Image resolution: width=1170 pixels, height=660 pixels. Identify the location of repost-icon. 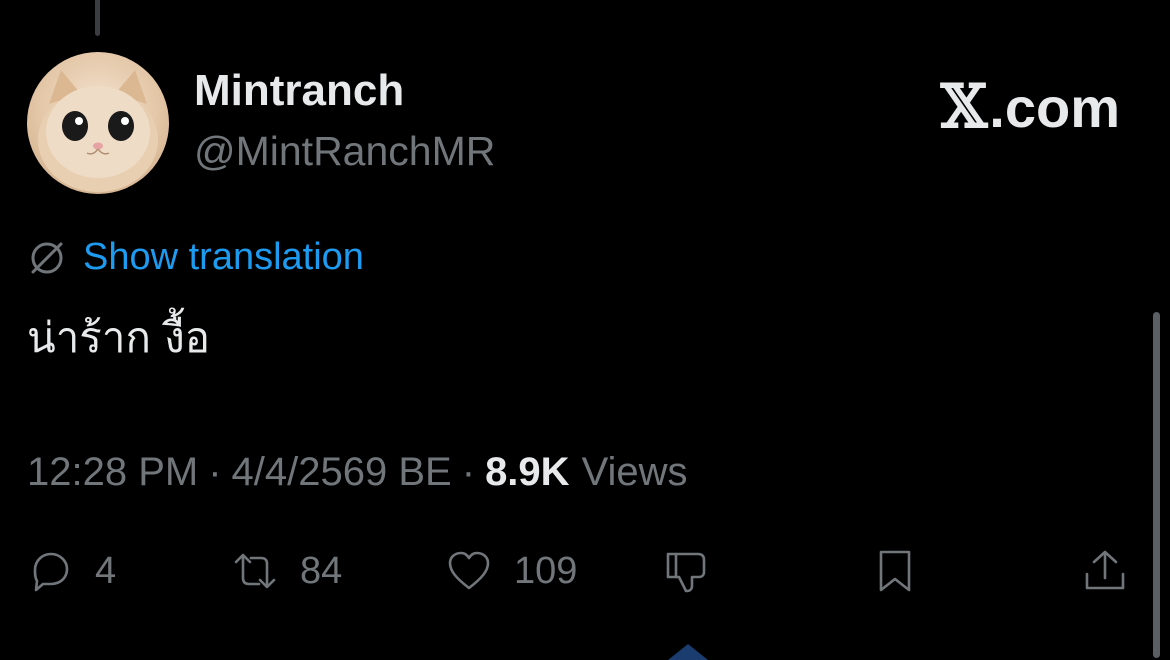
(255, 571).